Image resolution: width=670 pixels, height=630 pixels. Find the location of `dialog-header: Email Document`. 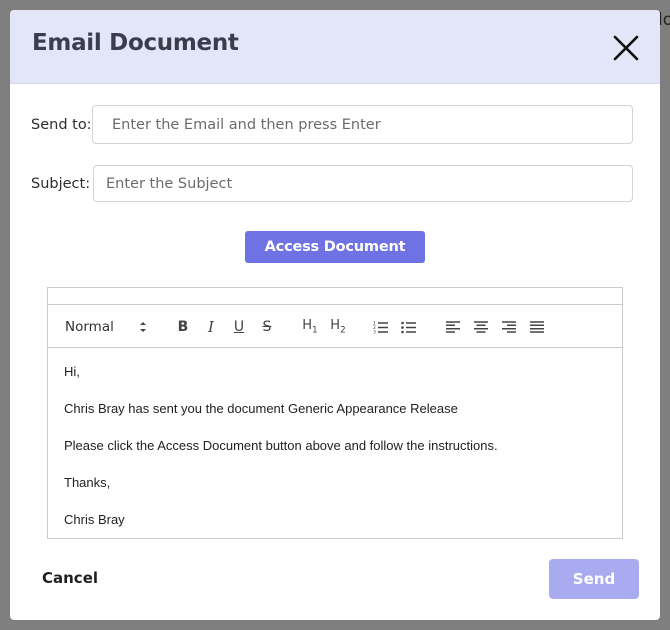

dialog-header: Email Document is located at coordinates (335, 47).